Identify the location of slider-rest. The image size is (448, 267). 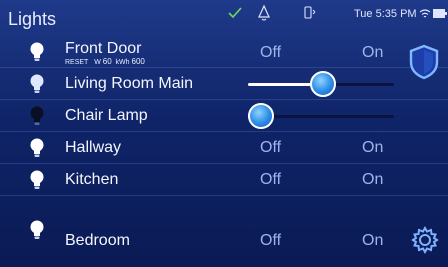
(327, 116).